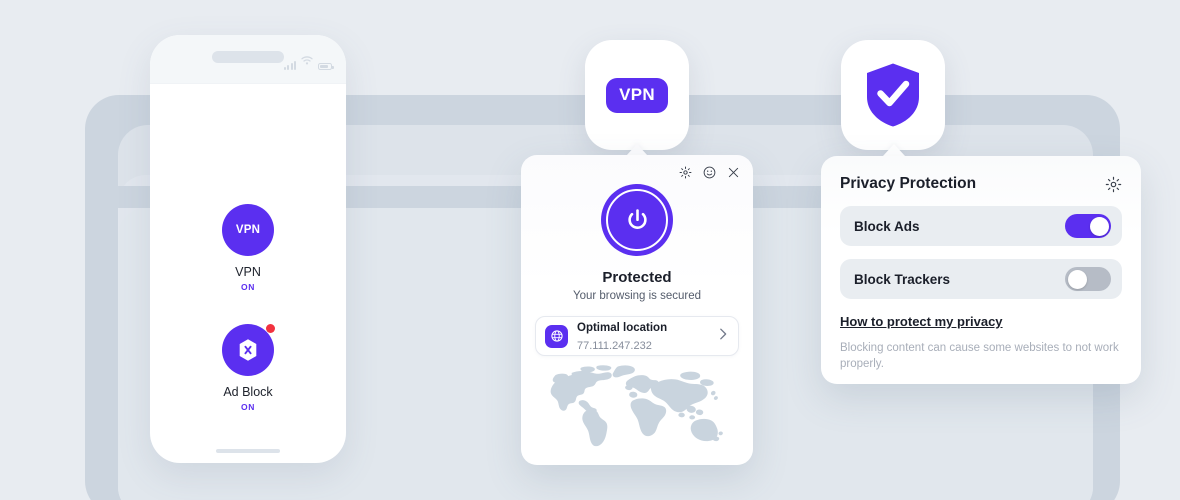 The width and height of the screenshot is (1180, 500). I want to click on globe-icon, so click(556, 336).